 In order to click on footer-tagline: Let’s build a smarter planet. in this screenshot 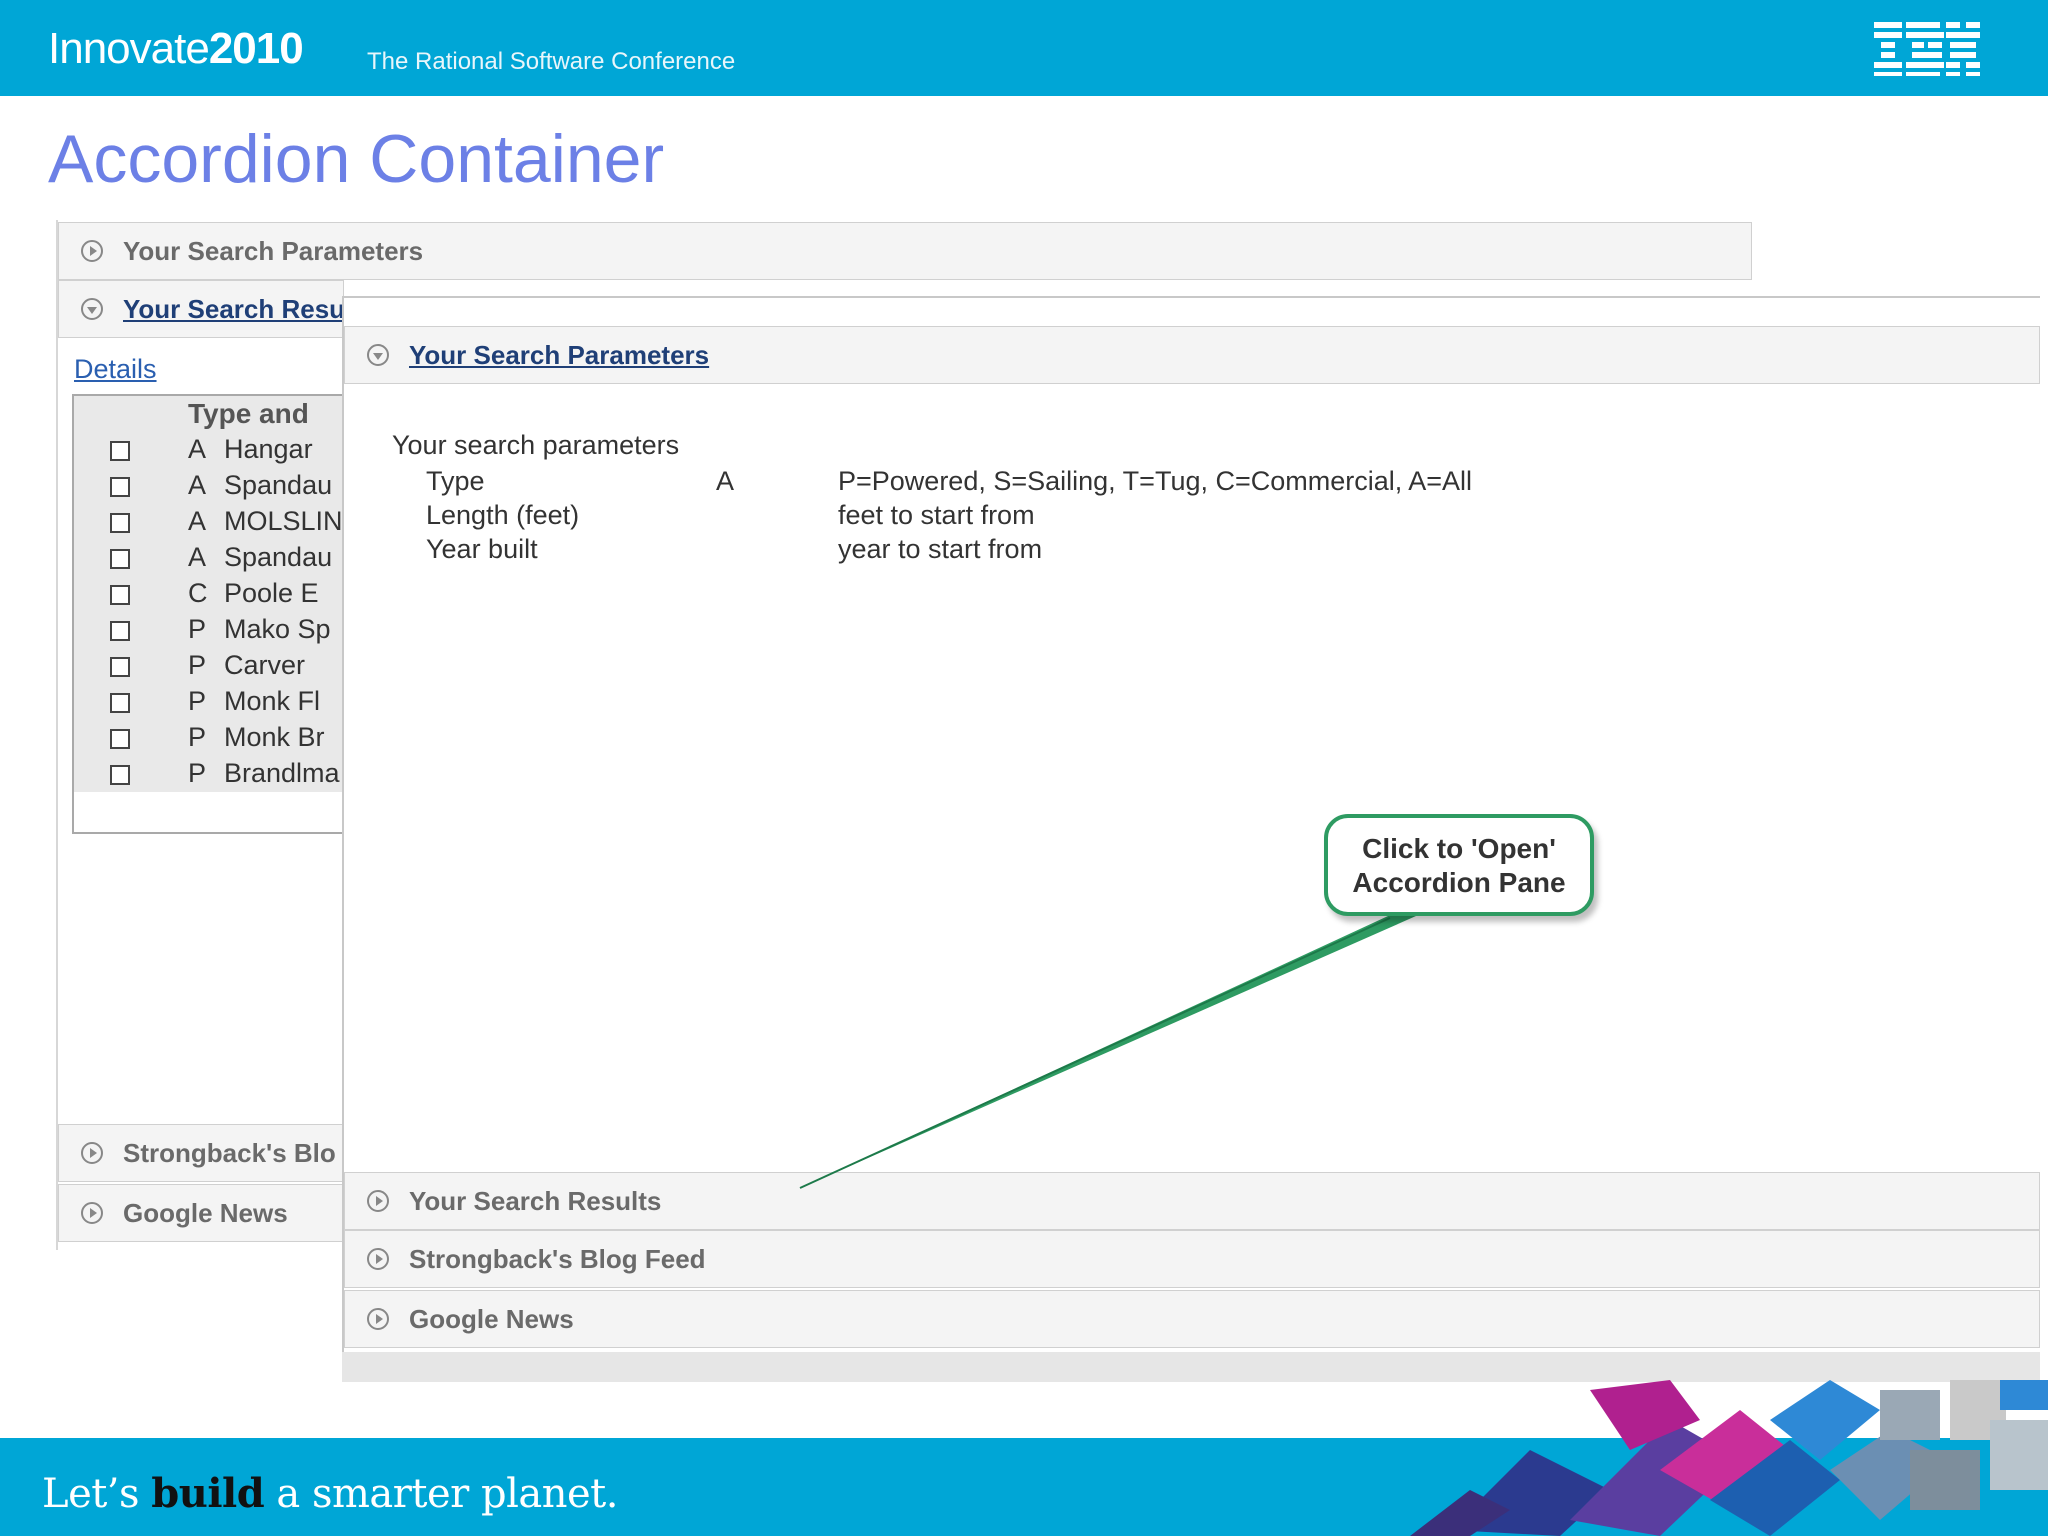, I will do `click(330, 1493)`.